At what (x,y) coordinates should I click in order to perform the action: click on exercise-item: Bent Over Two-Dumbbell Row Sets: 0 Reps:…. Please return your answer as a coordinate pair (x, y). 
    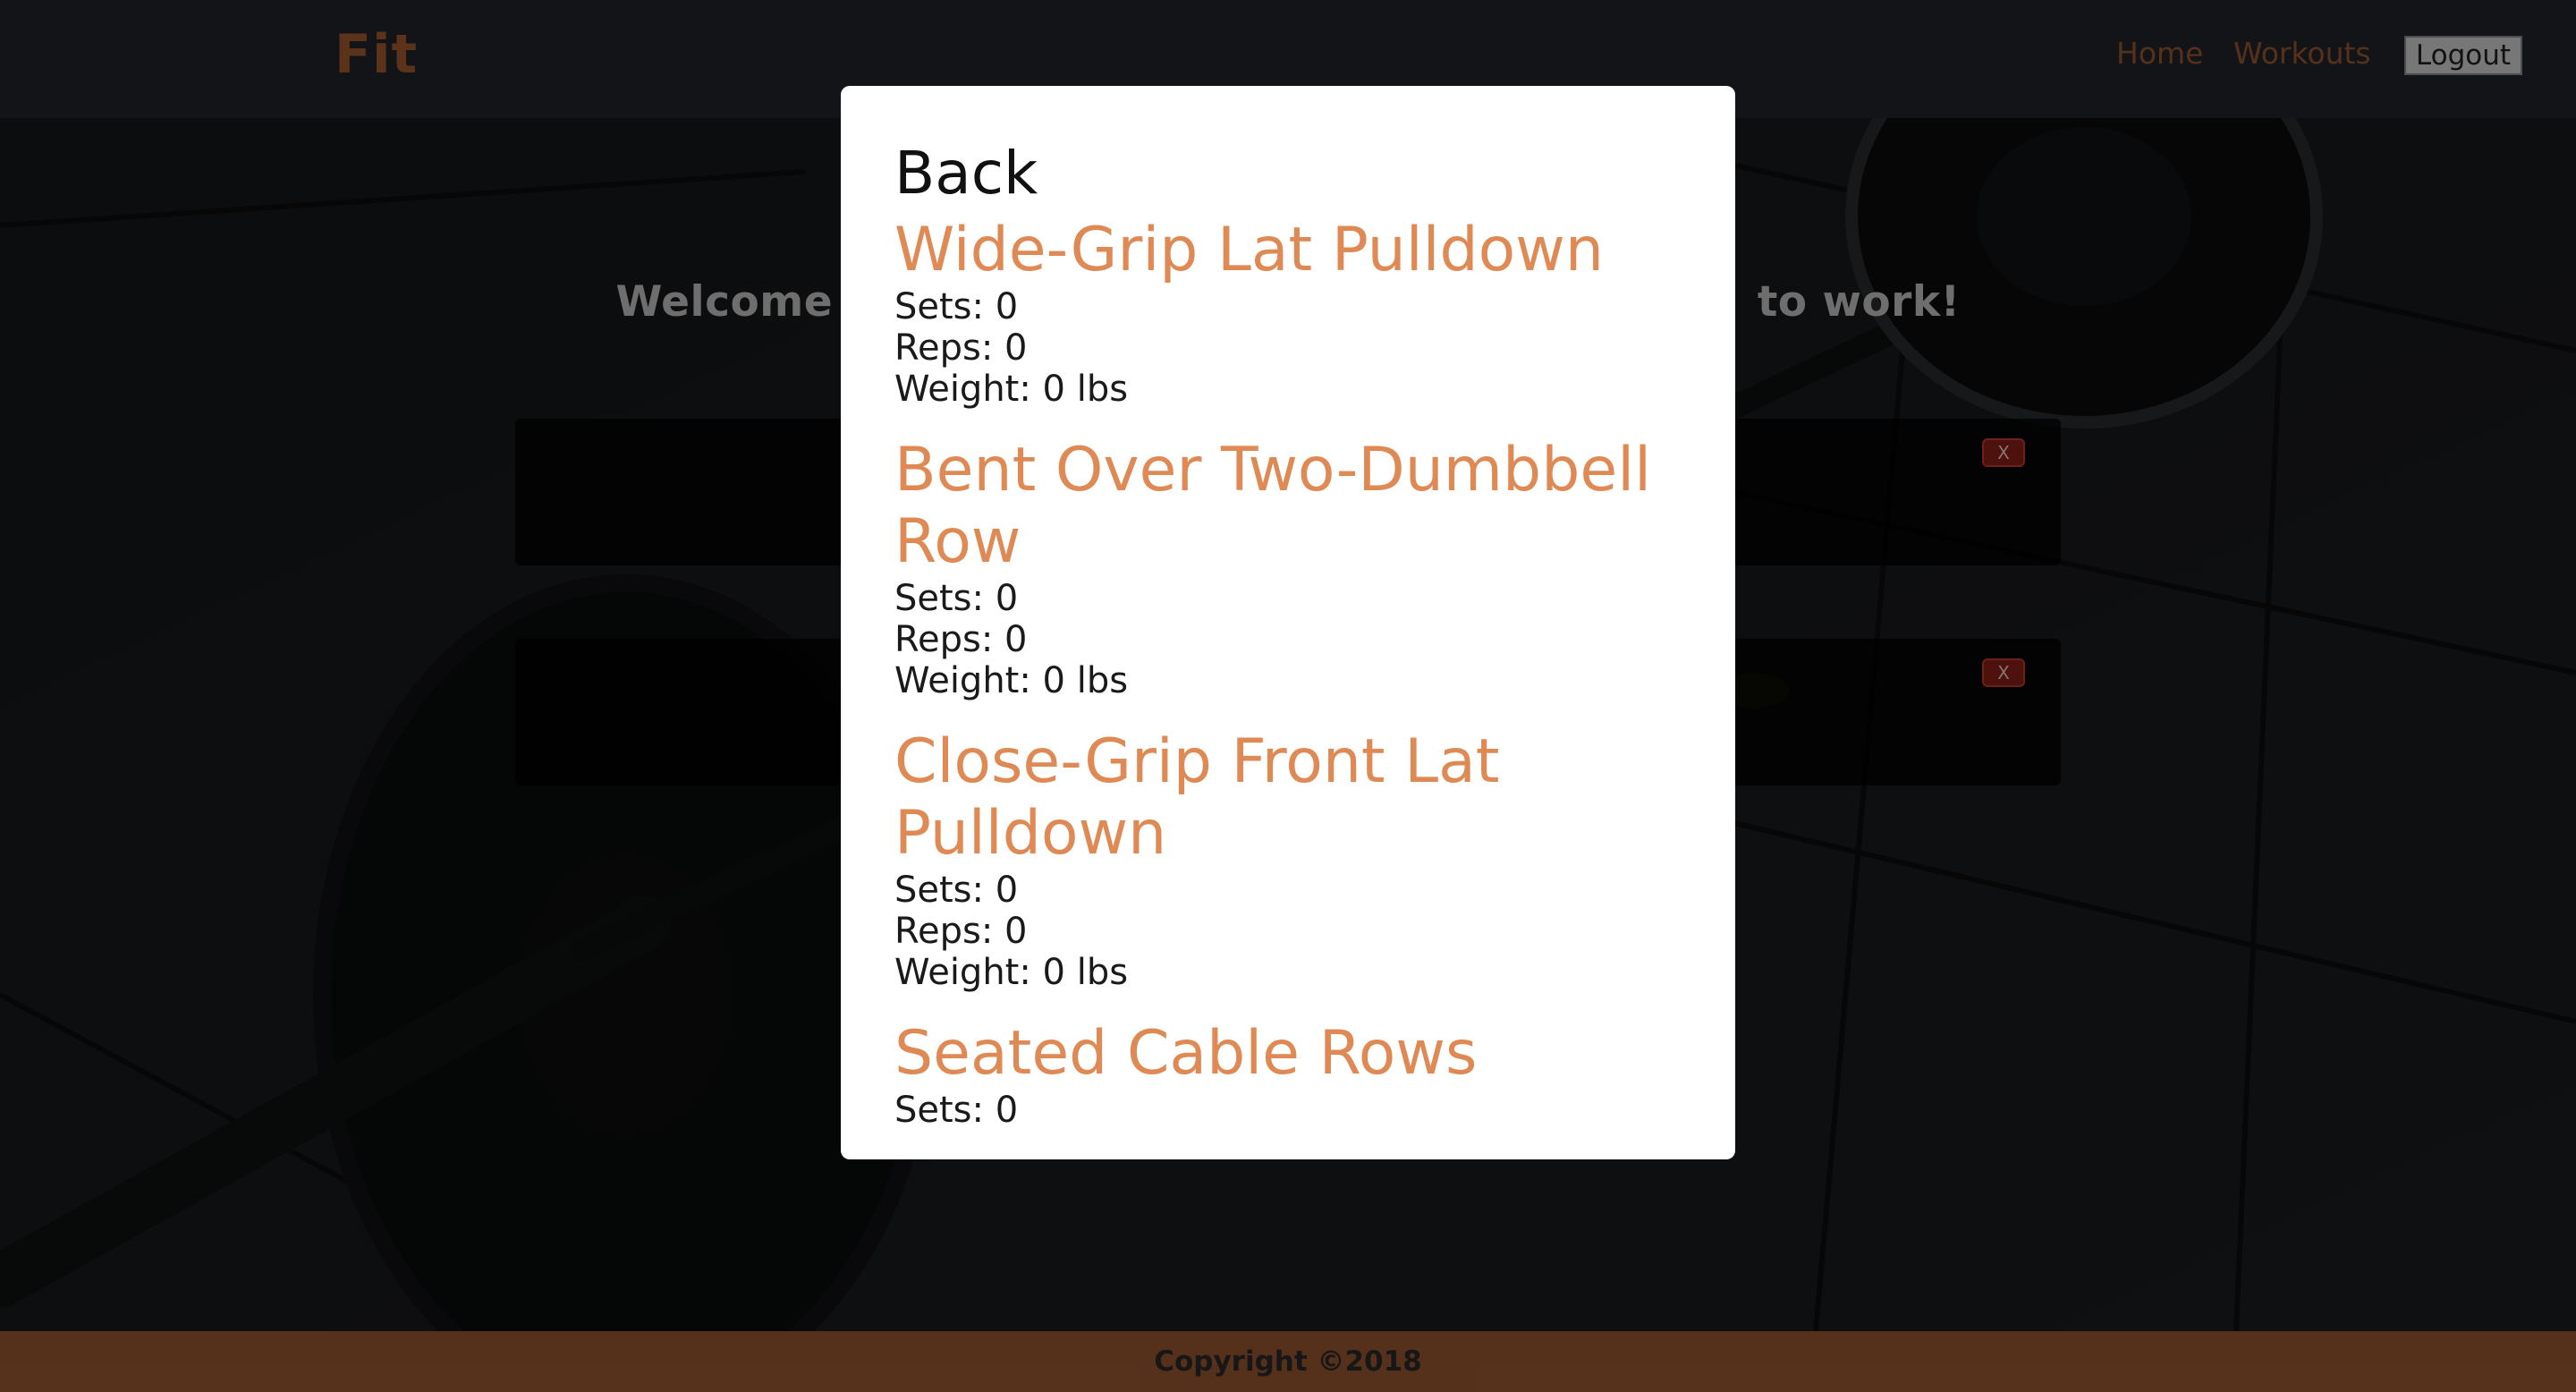
    Looking at the image, I should click on (1288, 568).